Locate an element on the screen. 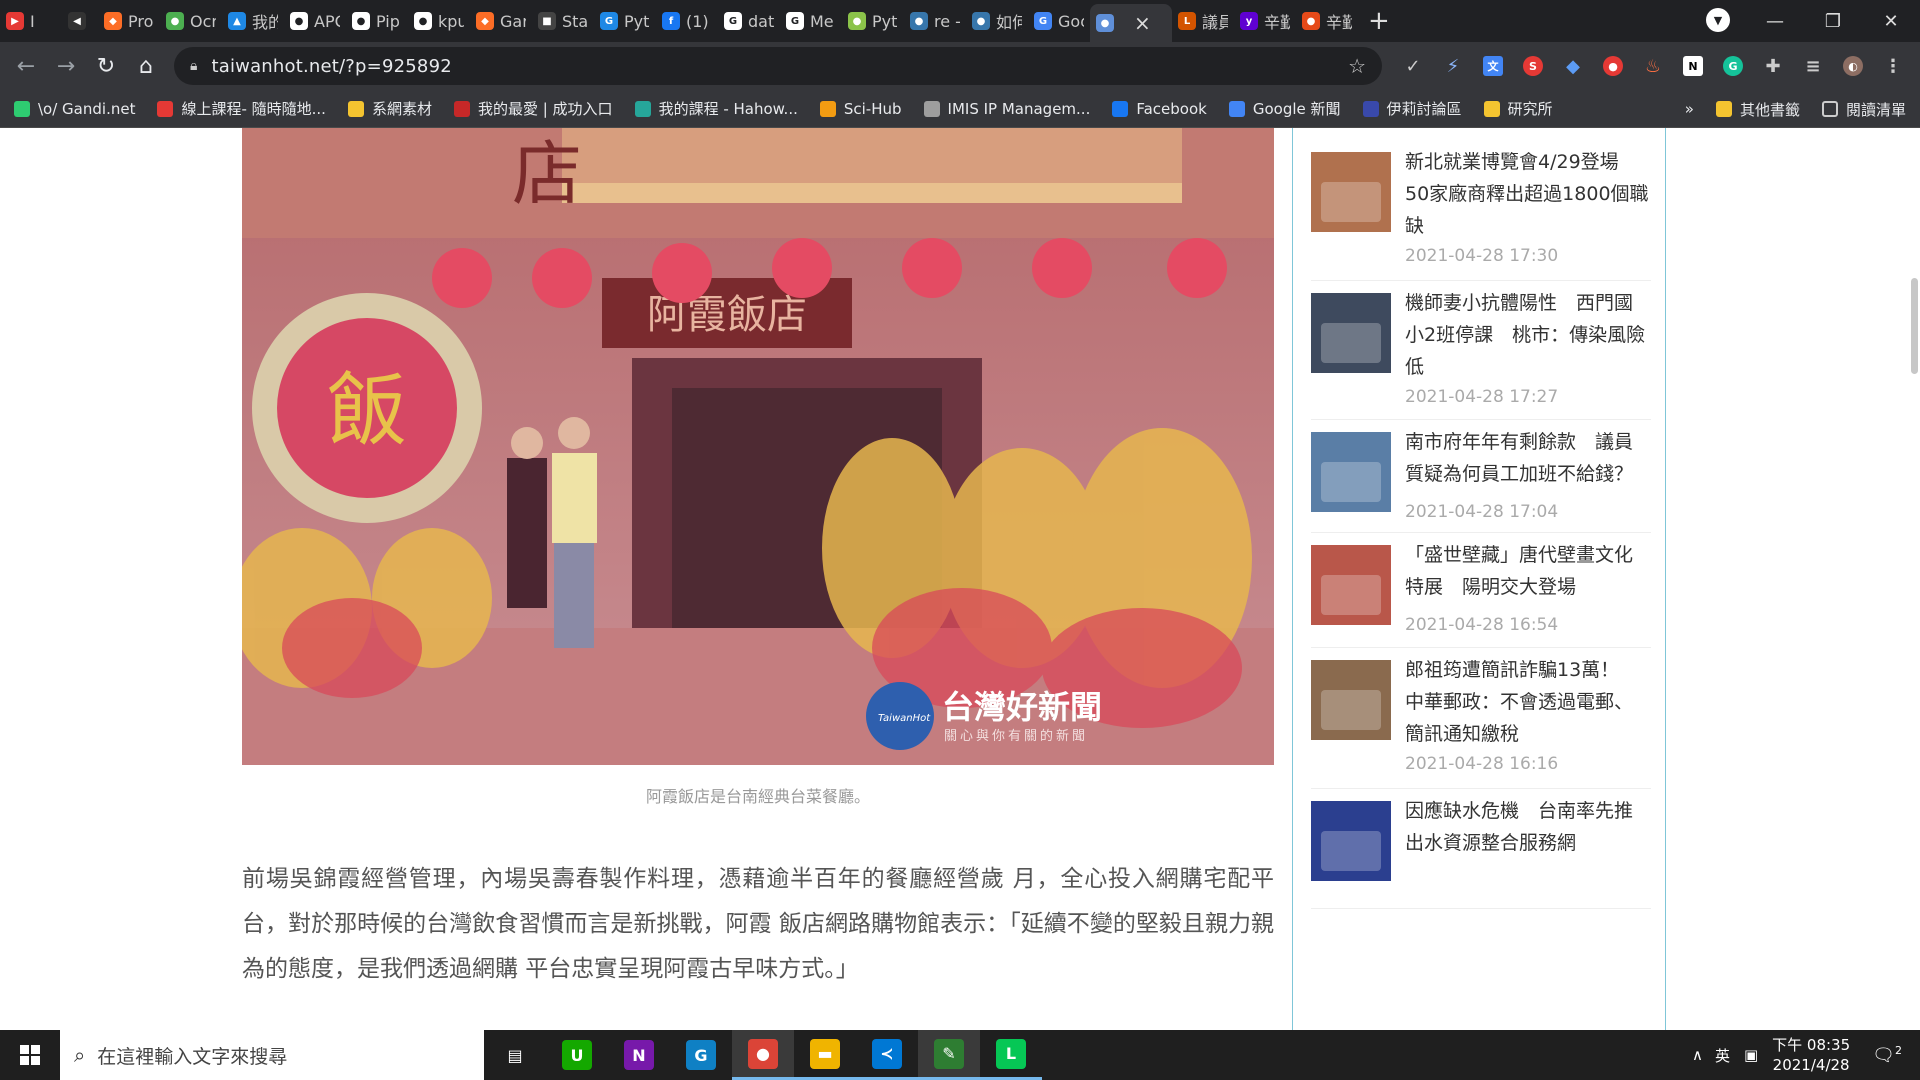 The width and height of the screenshot is (1920, 1080). browser-tab: ◆ Pro is located at coordinates (129, 21).